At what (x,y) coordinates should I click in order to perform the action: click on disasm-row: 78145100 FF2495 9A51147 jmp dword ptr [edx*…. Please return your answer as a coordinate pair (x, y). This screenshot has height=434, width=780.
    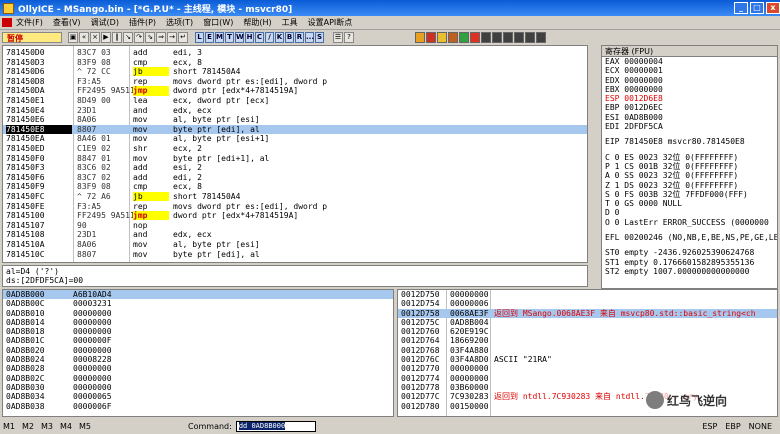
    Looking at the image, I should click on (295, 216).